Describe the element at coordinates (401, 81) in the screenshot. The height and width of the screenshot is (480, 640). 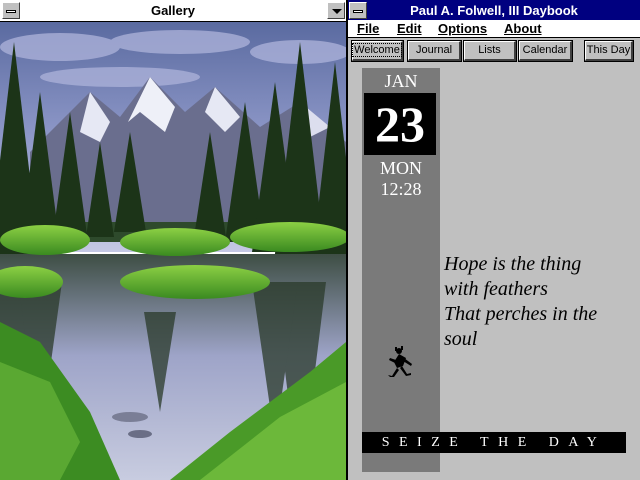
I see `month-label: JAN` at that location.